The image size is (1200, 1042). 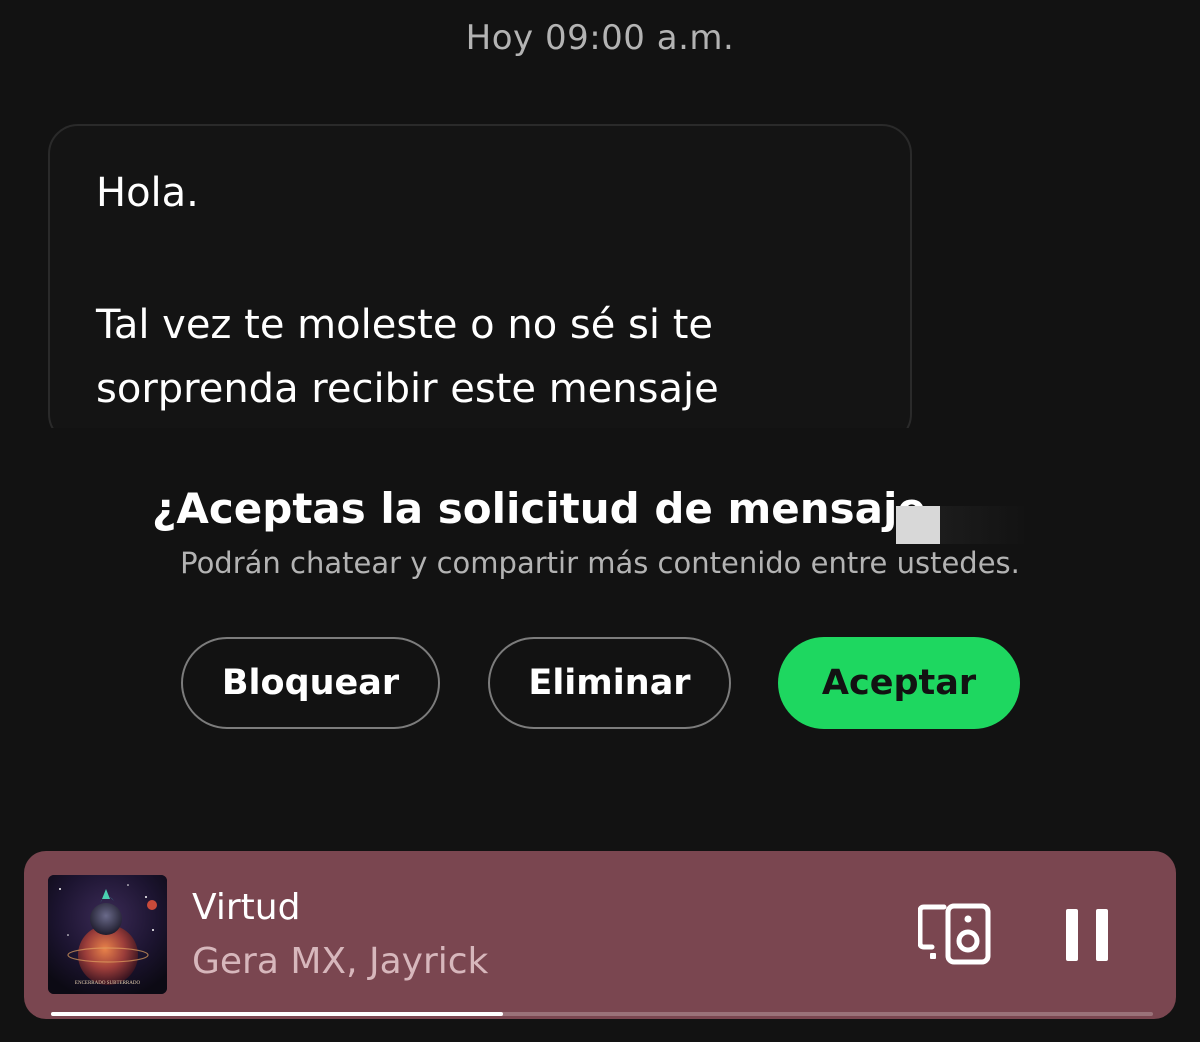 I want to click on pause-icon, so click(x=1087, y=935).